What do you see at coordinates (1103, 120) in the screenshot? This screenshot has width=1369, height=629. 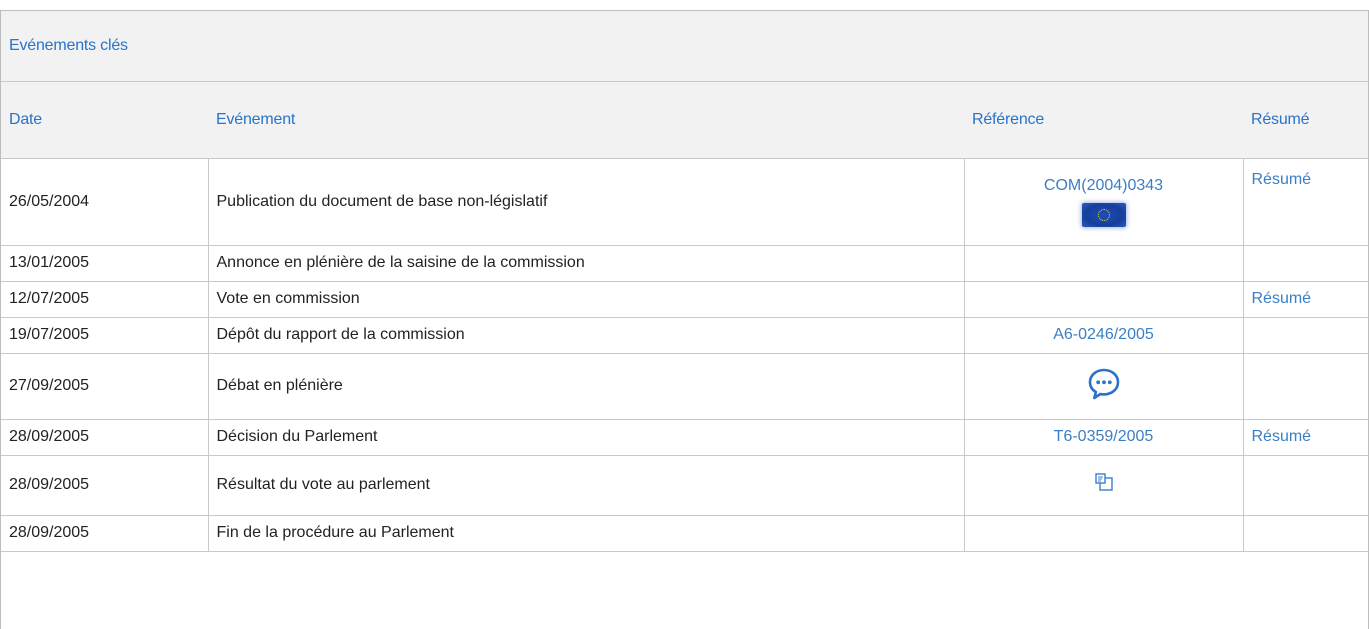 I see `column-header-reference: Référence` at bounding box center [1103, 120].